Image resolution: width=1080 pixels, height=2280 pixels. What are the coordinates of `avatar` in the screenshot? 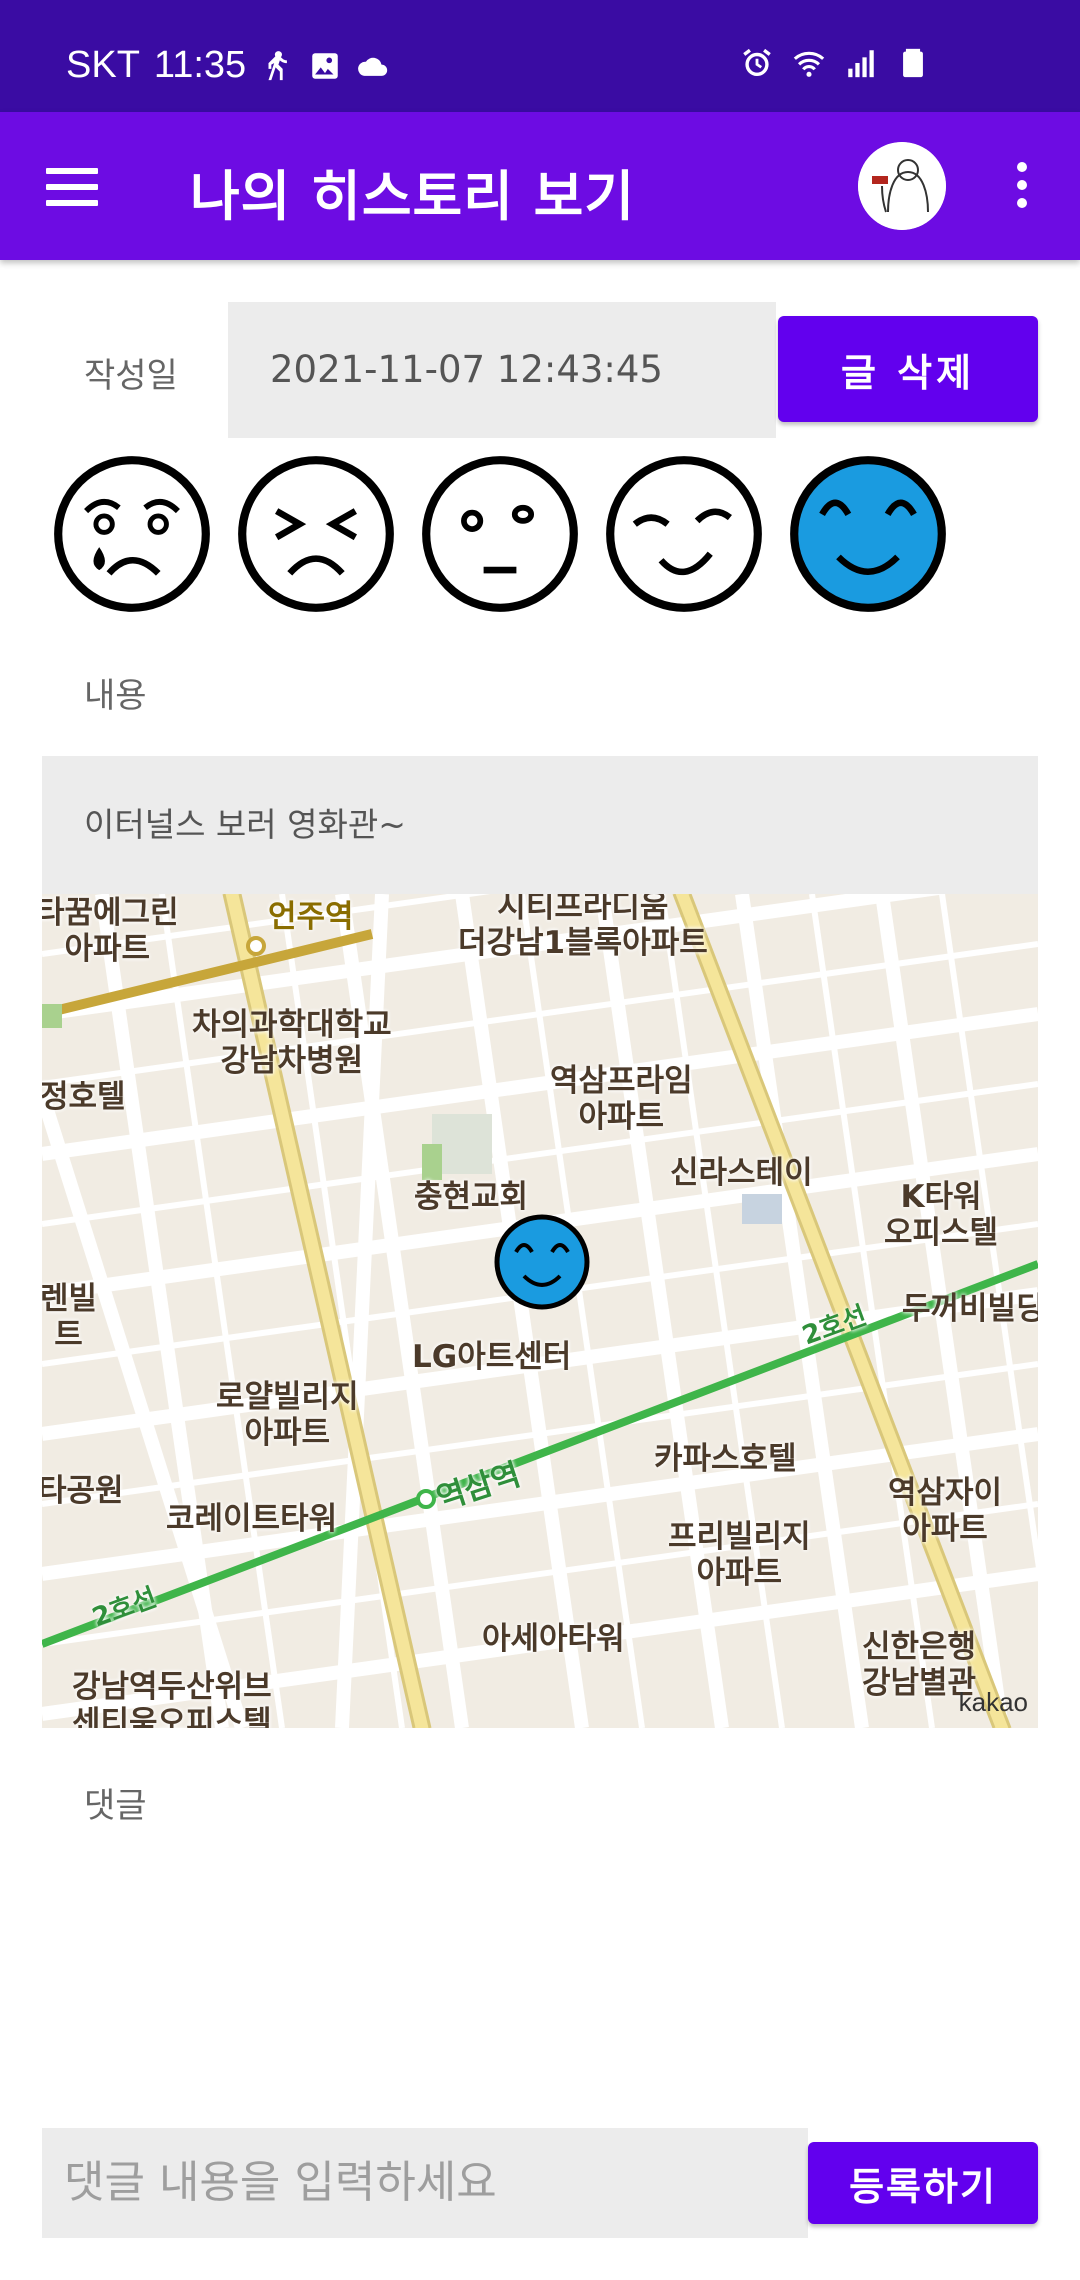 It's located at (902, 186).